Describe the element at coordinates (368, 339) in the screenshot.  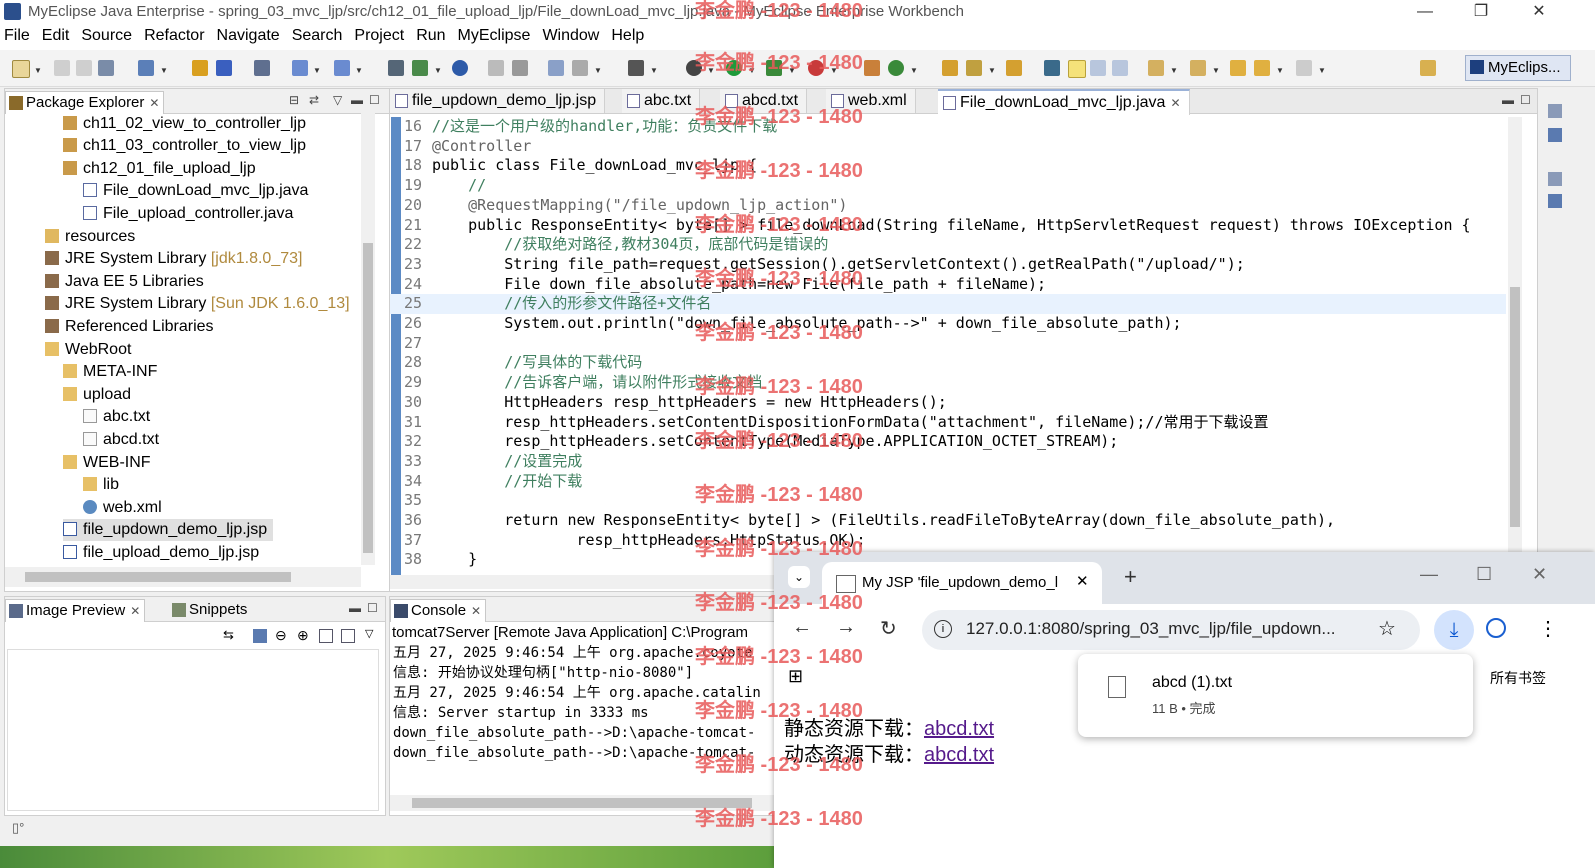
I see `package-explorer-vscrollbar` at that location.